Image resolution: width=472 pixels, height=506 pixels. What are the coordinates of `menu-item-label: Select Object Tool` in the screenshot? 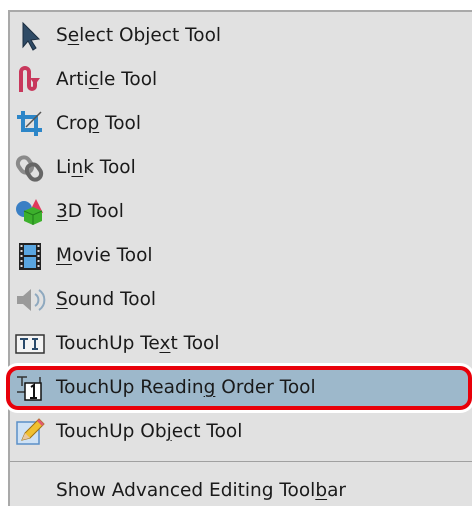 It's located at (139, 36).